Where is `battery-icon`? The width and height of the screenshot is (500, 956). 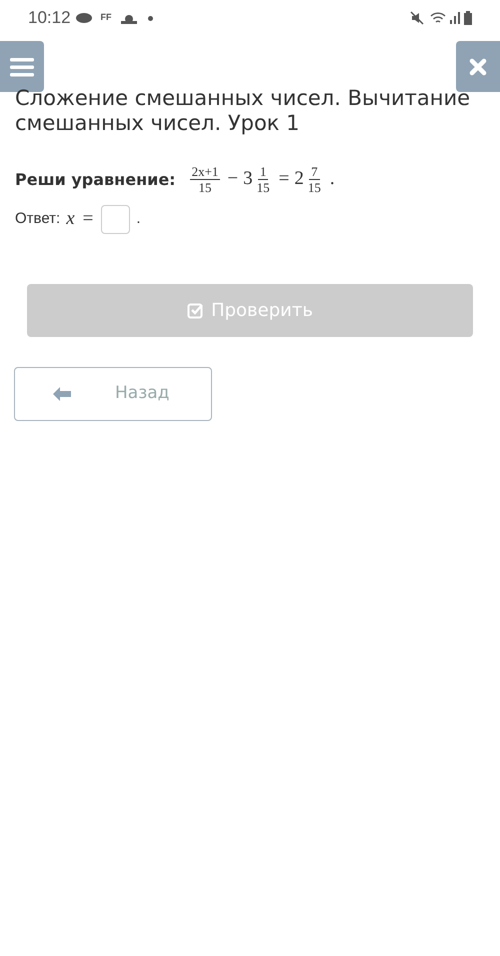
battery-icon is located at coordinates (468, 18).